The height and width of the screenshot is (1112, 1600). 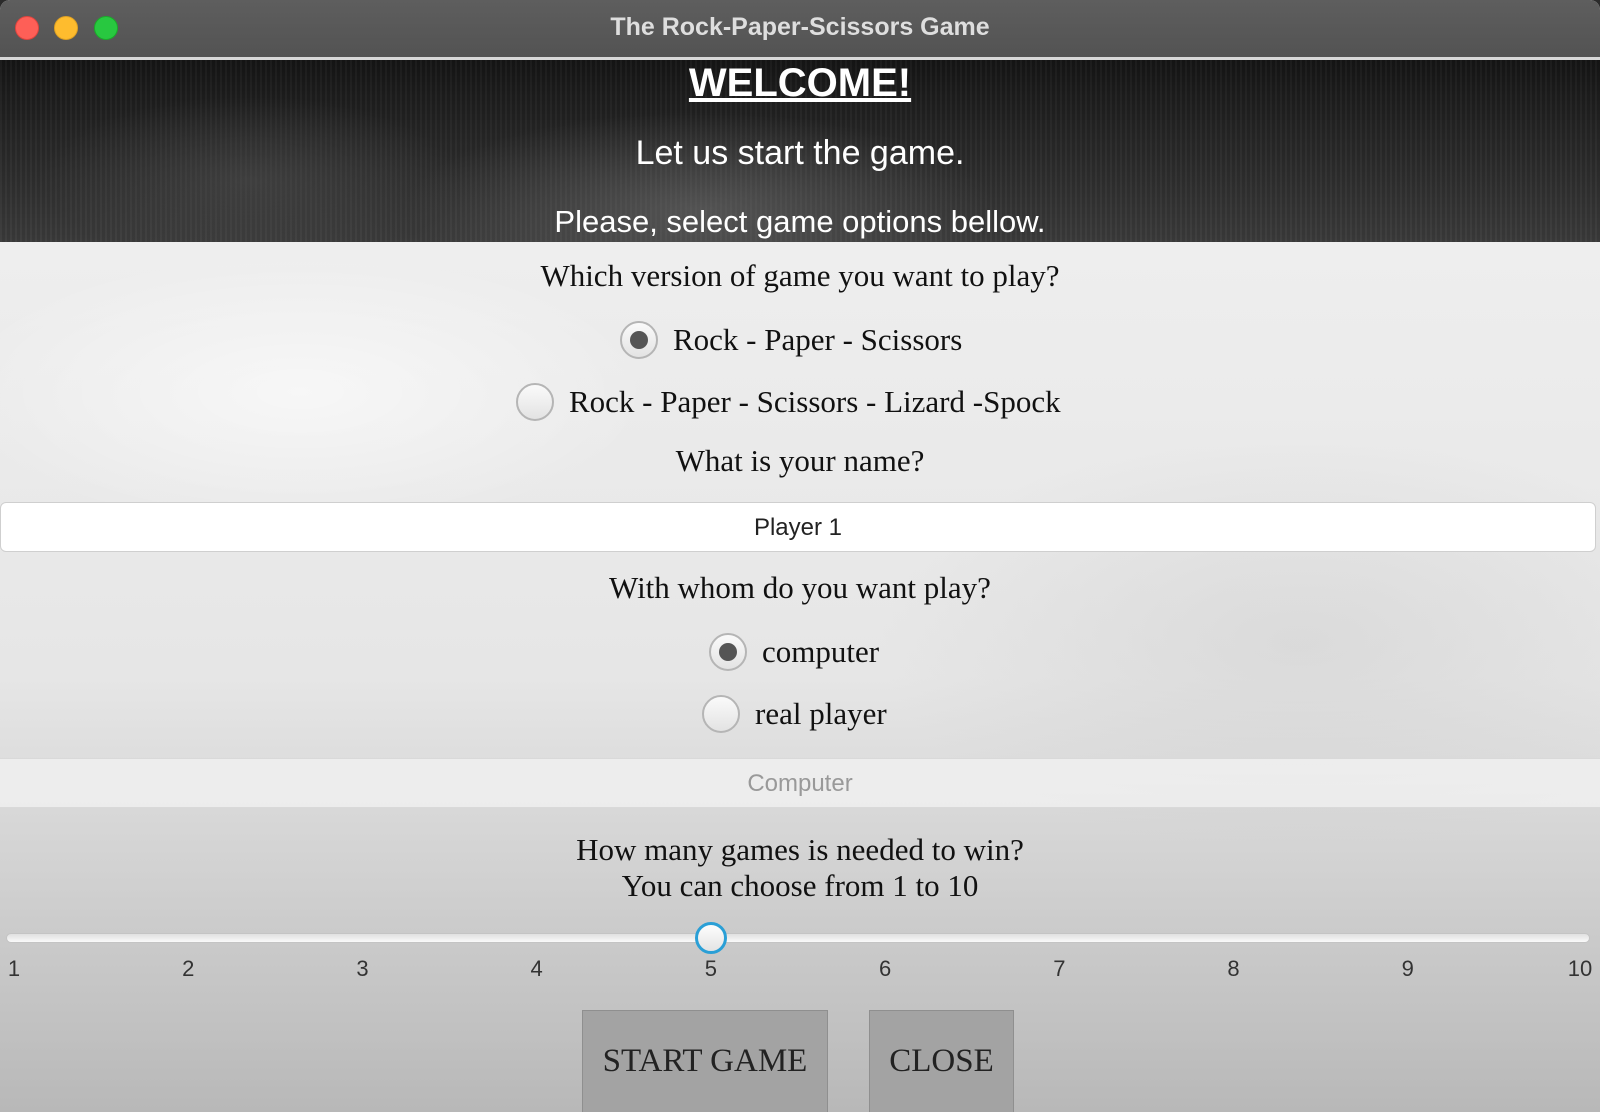 What do you see at coordinates (815, 401) in the screenshot?
I see `version-rpsls-label: Rock - Paper - Scissors - Lizard -Spock` at bounding box center [815, 401].